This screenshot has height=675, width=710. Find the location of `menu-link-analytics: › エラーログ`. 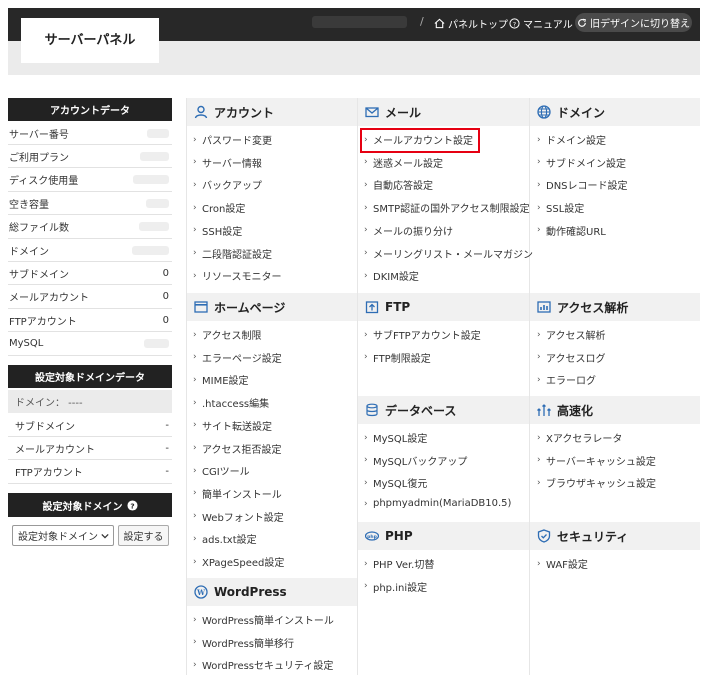

menu-link-analytics: › エラーログ is located at coordinates (566, 380).